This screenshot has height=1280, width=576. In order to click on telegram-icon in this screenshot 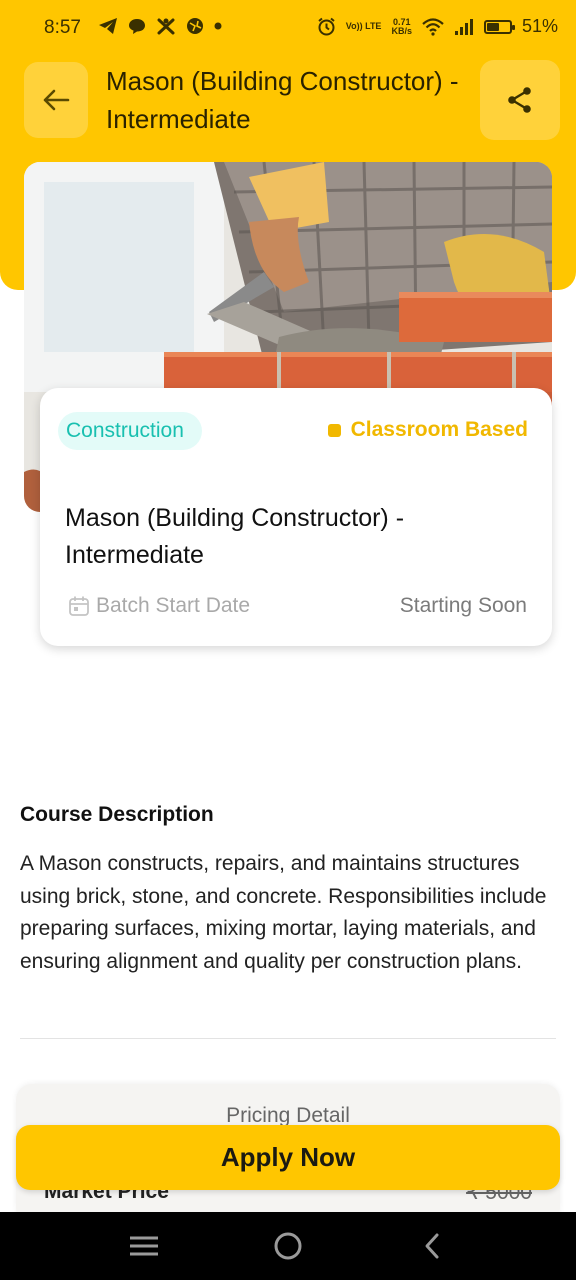, I will do `click(108, 26)`.